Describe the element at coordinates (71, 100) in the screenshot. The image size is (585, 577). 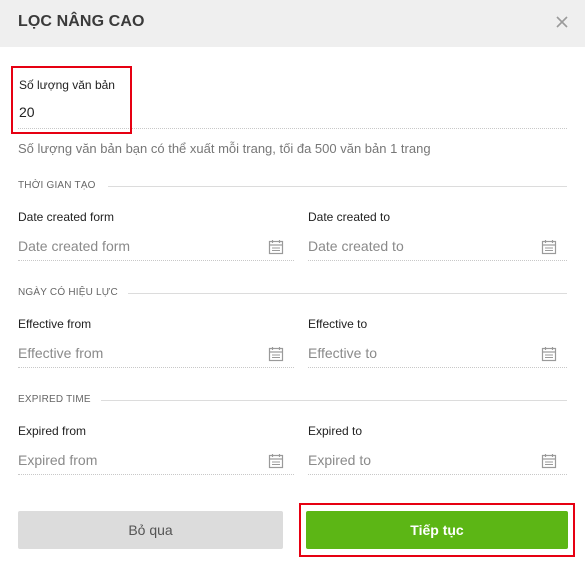
I see `highlight-box-count` at that location.